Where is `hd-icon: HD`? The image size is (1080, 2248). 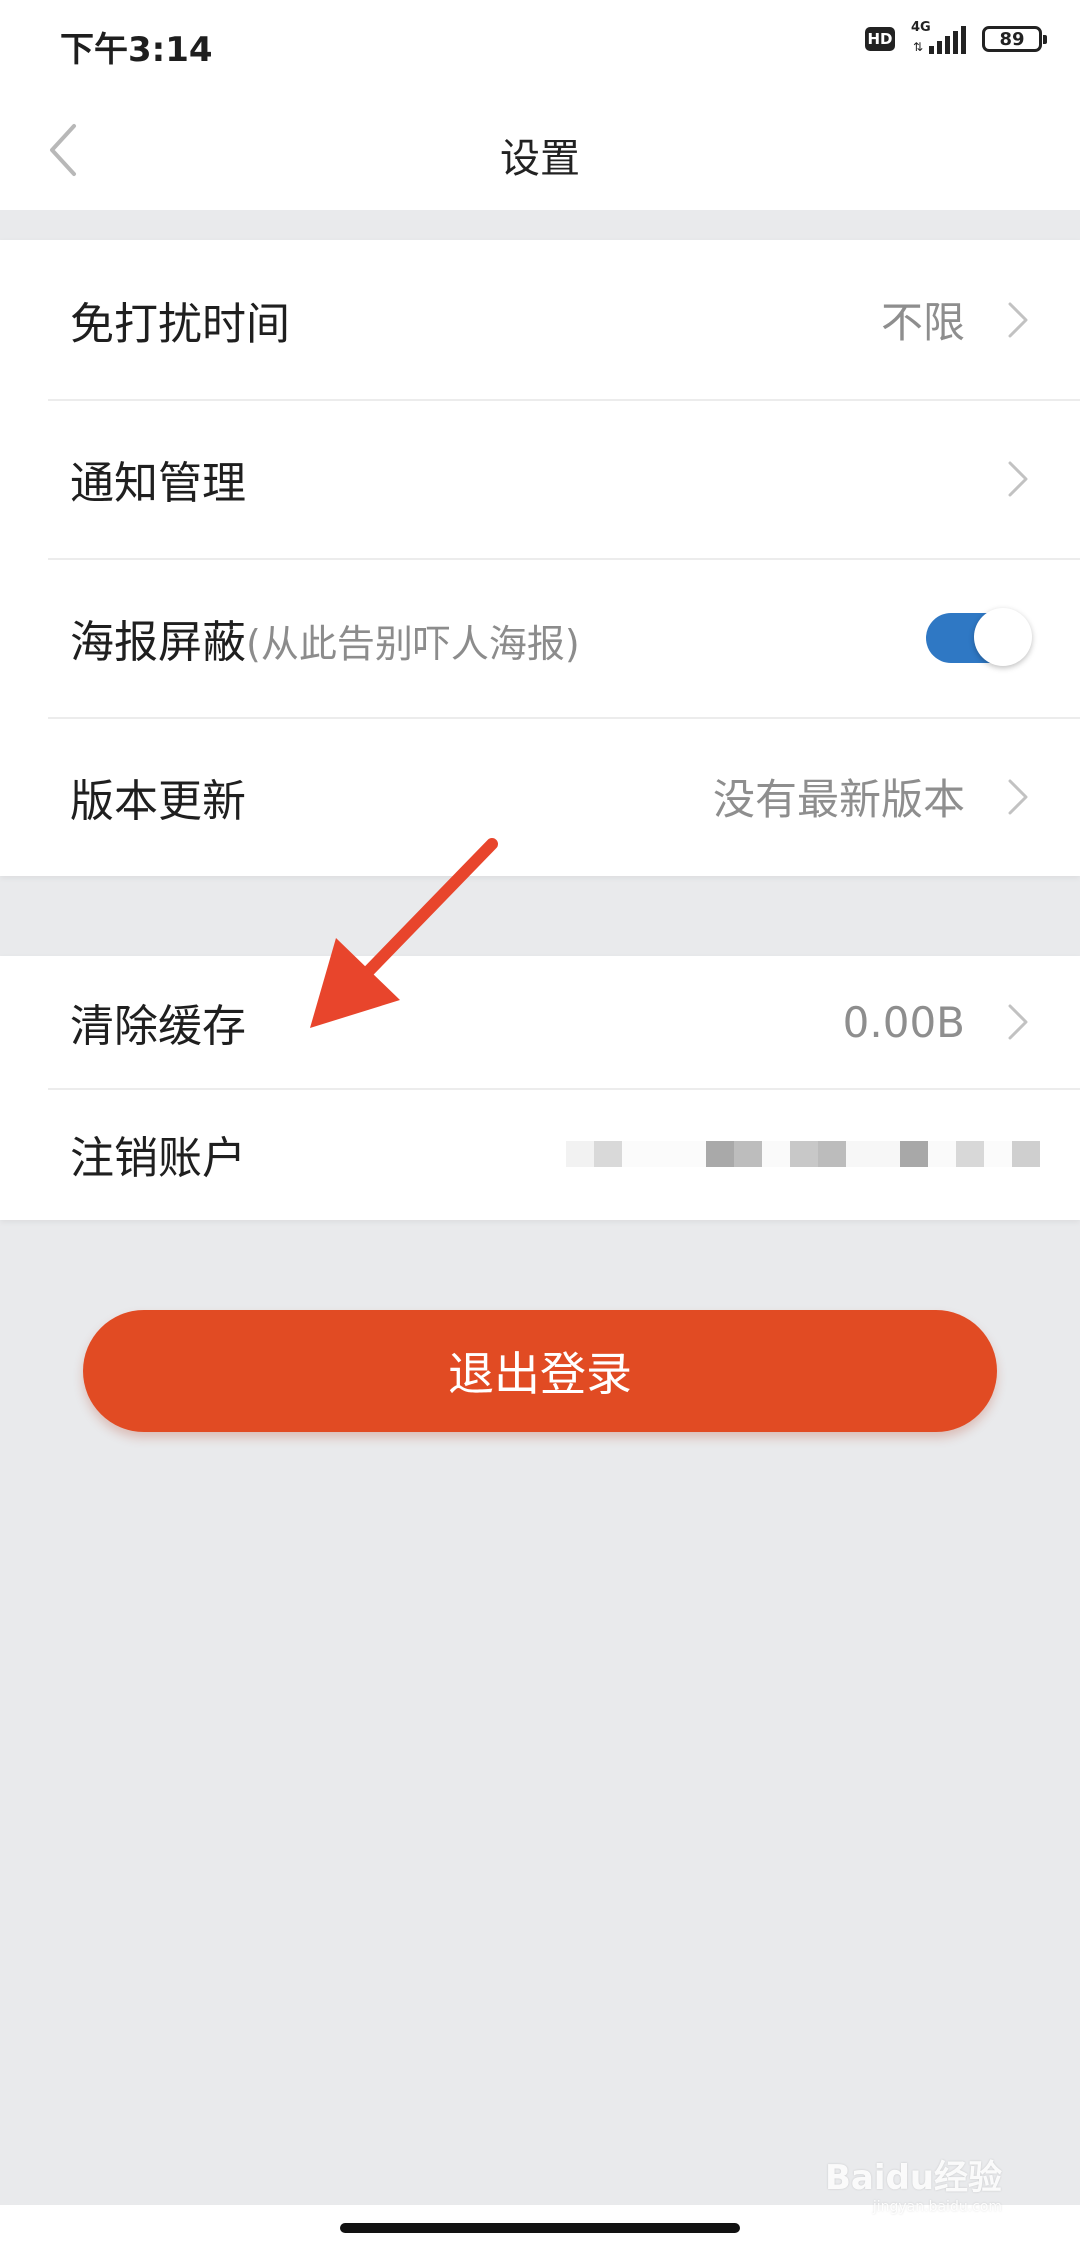 hd-icon: HD is located at coordinates (880, 39).